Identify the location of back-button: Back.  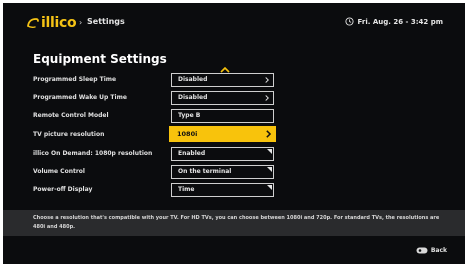
(431, 250).